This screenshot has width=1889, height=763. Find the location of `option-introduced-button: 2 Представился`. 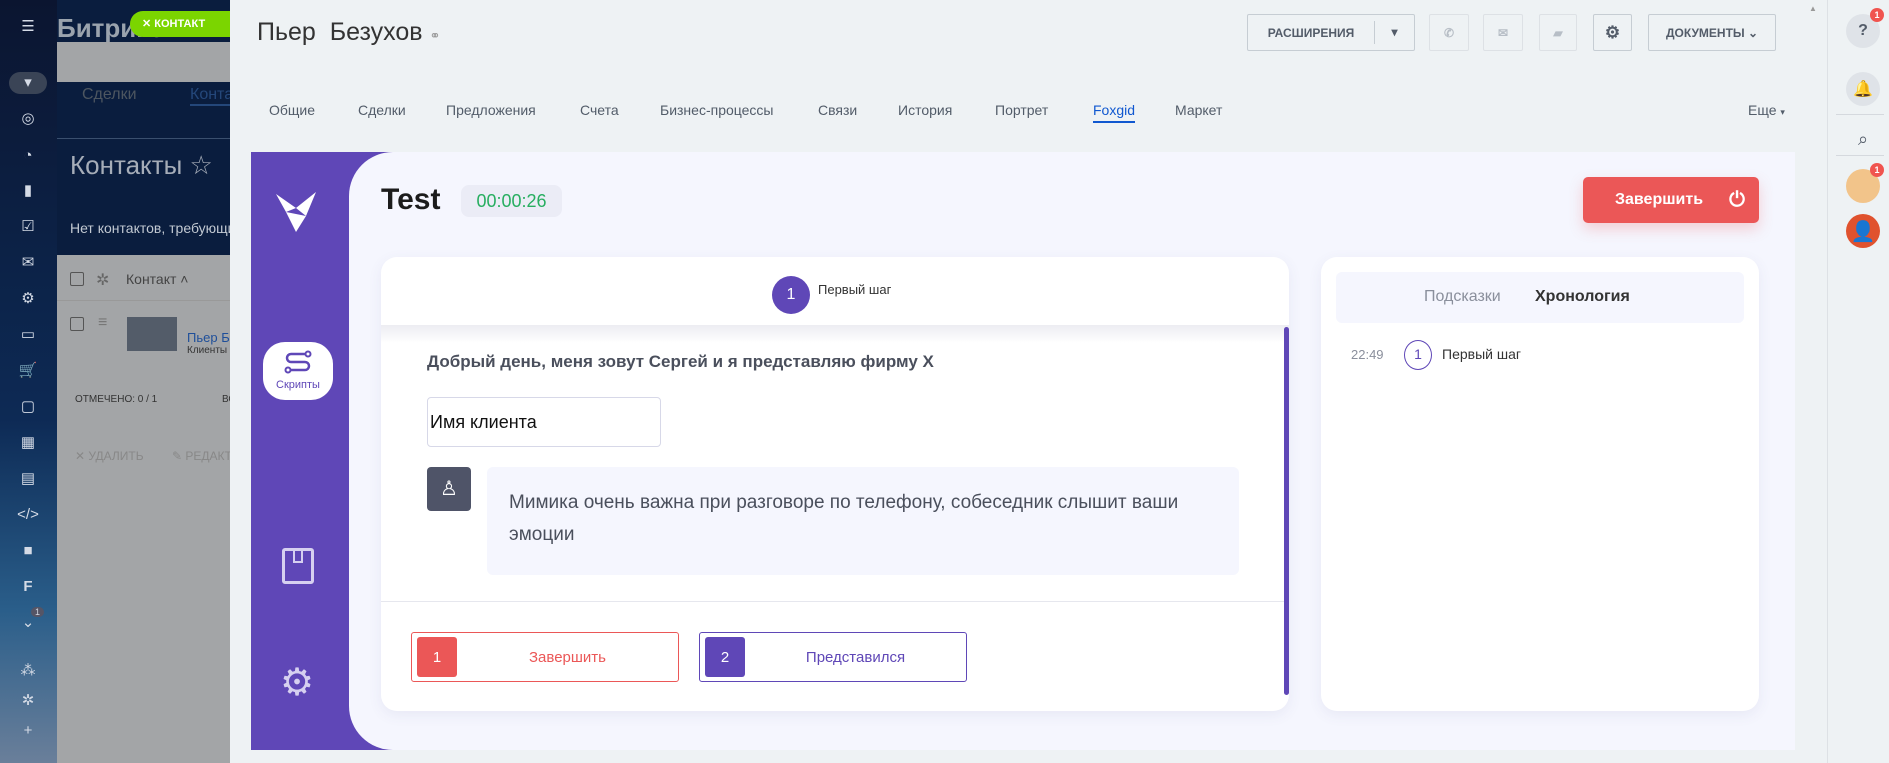

option-introduced-button: 2 Представился is located at coordinates (833, 657).